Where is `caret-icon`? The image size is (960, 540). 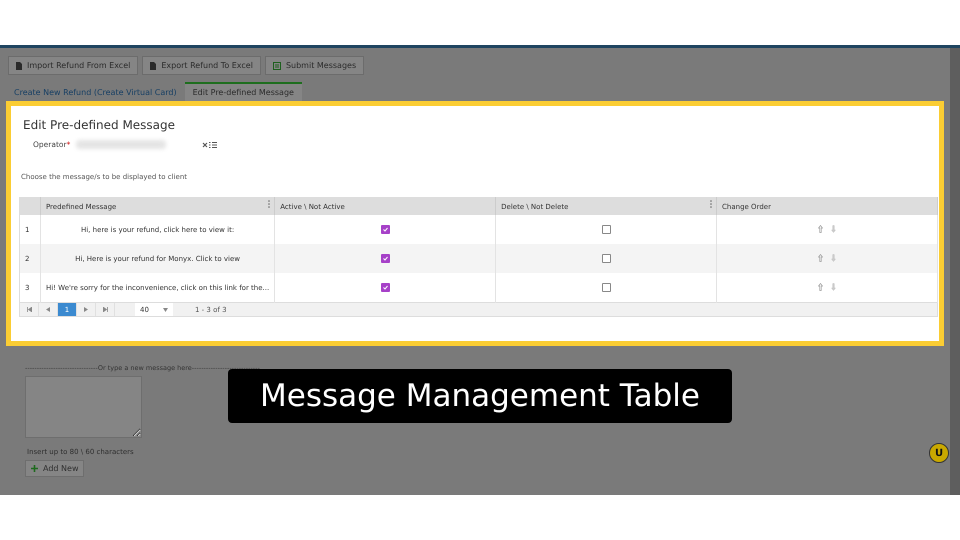
caret-icon is located at coordinates (165, 310).